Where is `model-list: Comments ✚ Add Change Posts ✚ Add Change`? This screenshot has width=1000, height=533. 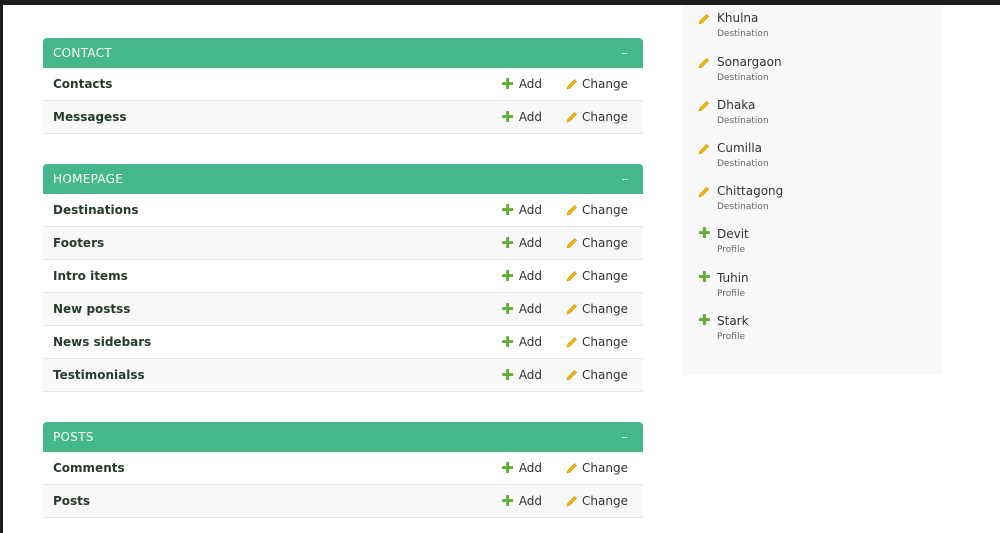 model-list: Comments ✚ Add Change Posts ✚ Add Change is located at coordinates (343, 485).